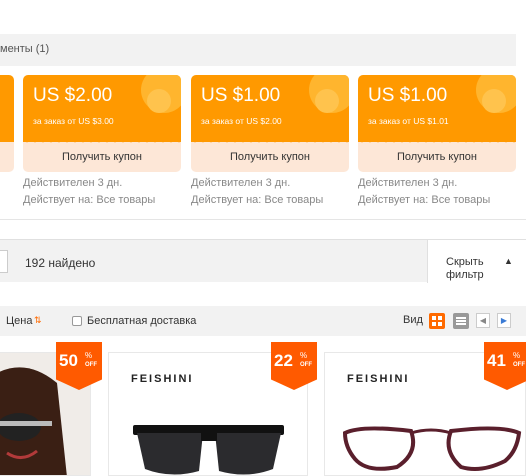  What do you see at coordinates (483, 320) in the screenshot?
I see `prev-page-icon: ◀` at bounding box center [483, 320].